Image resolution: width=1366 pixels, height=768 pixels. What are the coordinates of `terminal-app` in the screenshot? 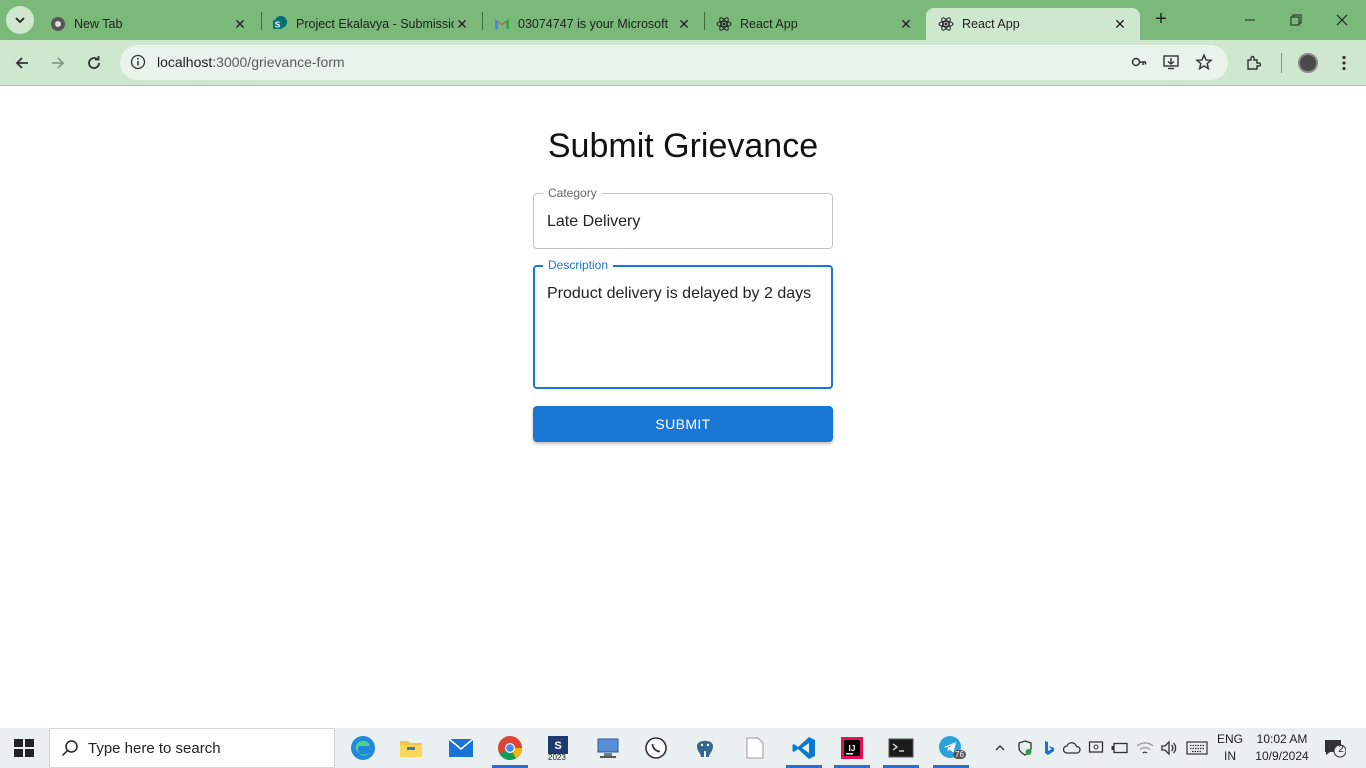 It's located at (901, 750).